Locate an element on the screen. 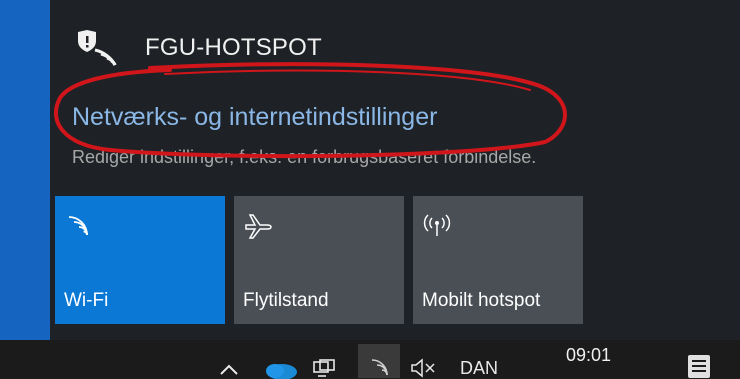 This screenshot has height=379, width=740. airplane-icon is located at coordinates (258, 226).